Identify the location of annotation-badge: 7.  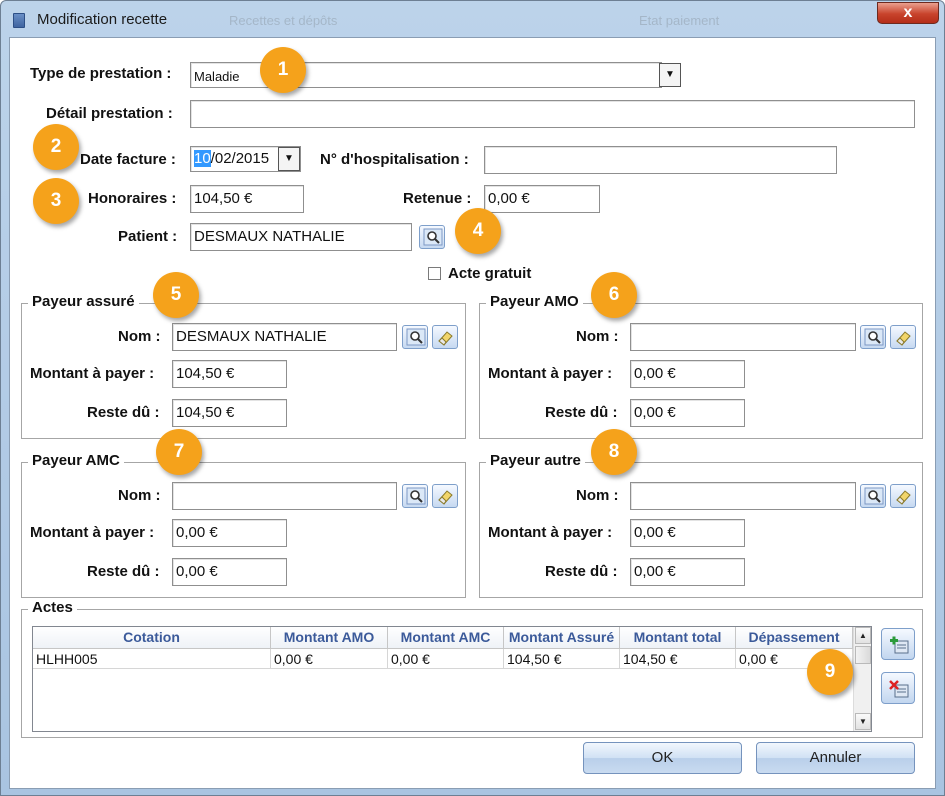
(179, 452).